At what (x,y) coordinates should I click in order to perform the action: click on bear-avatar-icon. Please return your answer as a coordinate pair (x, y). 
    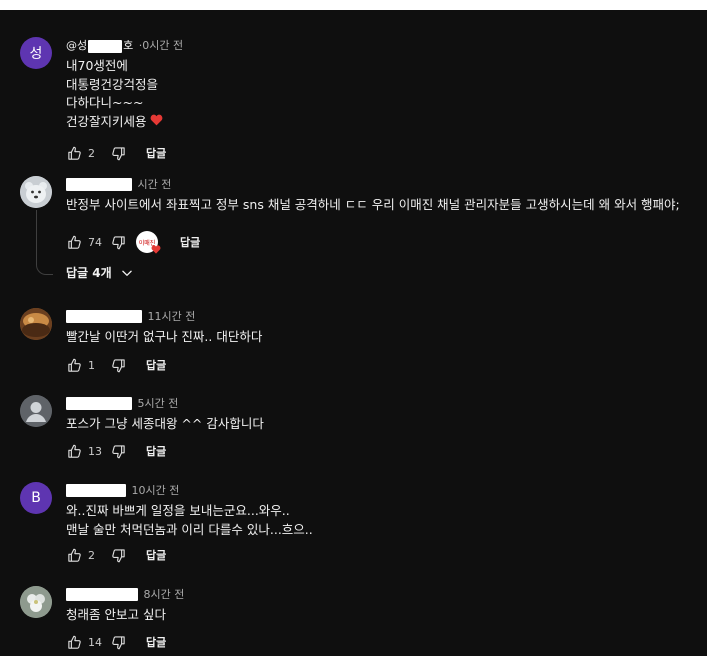
    Looking at the image, I should click on (36, 192).